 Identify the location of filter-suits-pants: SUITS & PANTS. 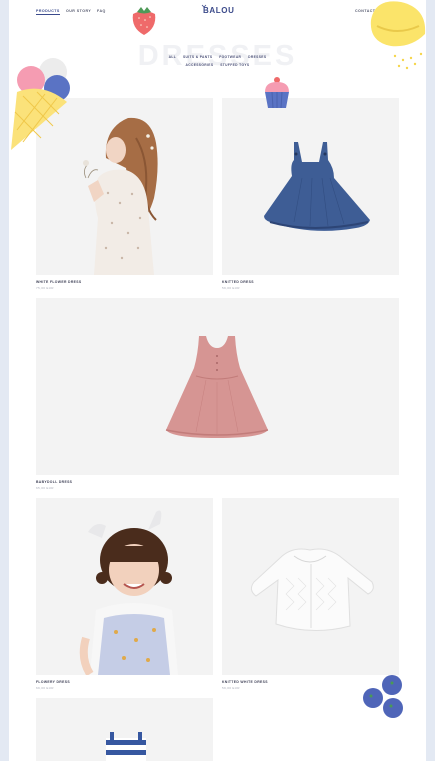
(197, 58).